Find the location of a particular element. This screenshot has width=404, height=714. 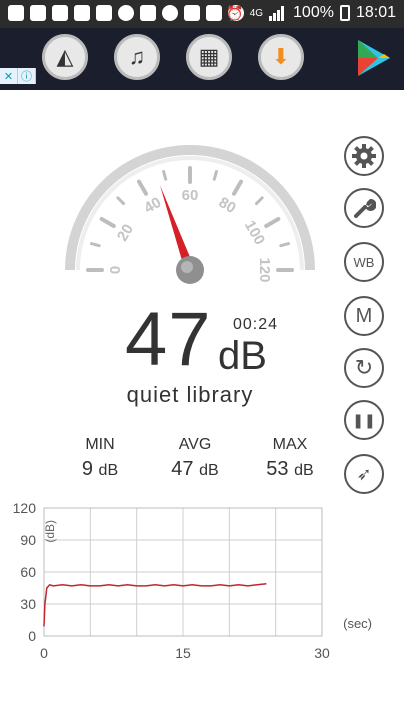

wb-icon: WB is located at coordinates (364, 262).